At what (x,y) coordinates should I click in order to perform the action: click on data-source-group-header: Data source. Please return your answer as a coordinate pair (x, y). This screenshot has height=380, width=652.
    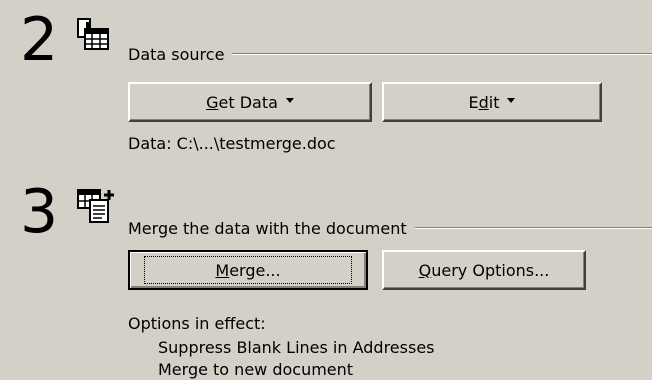
    Looking at the image, I should click on (390, 54).